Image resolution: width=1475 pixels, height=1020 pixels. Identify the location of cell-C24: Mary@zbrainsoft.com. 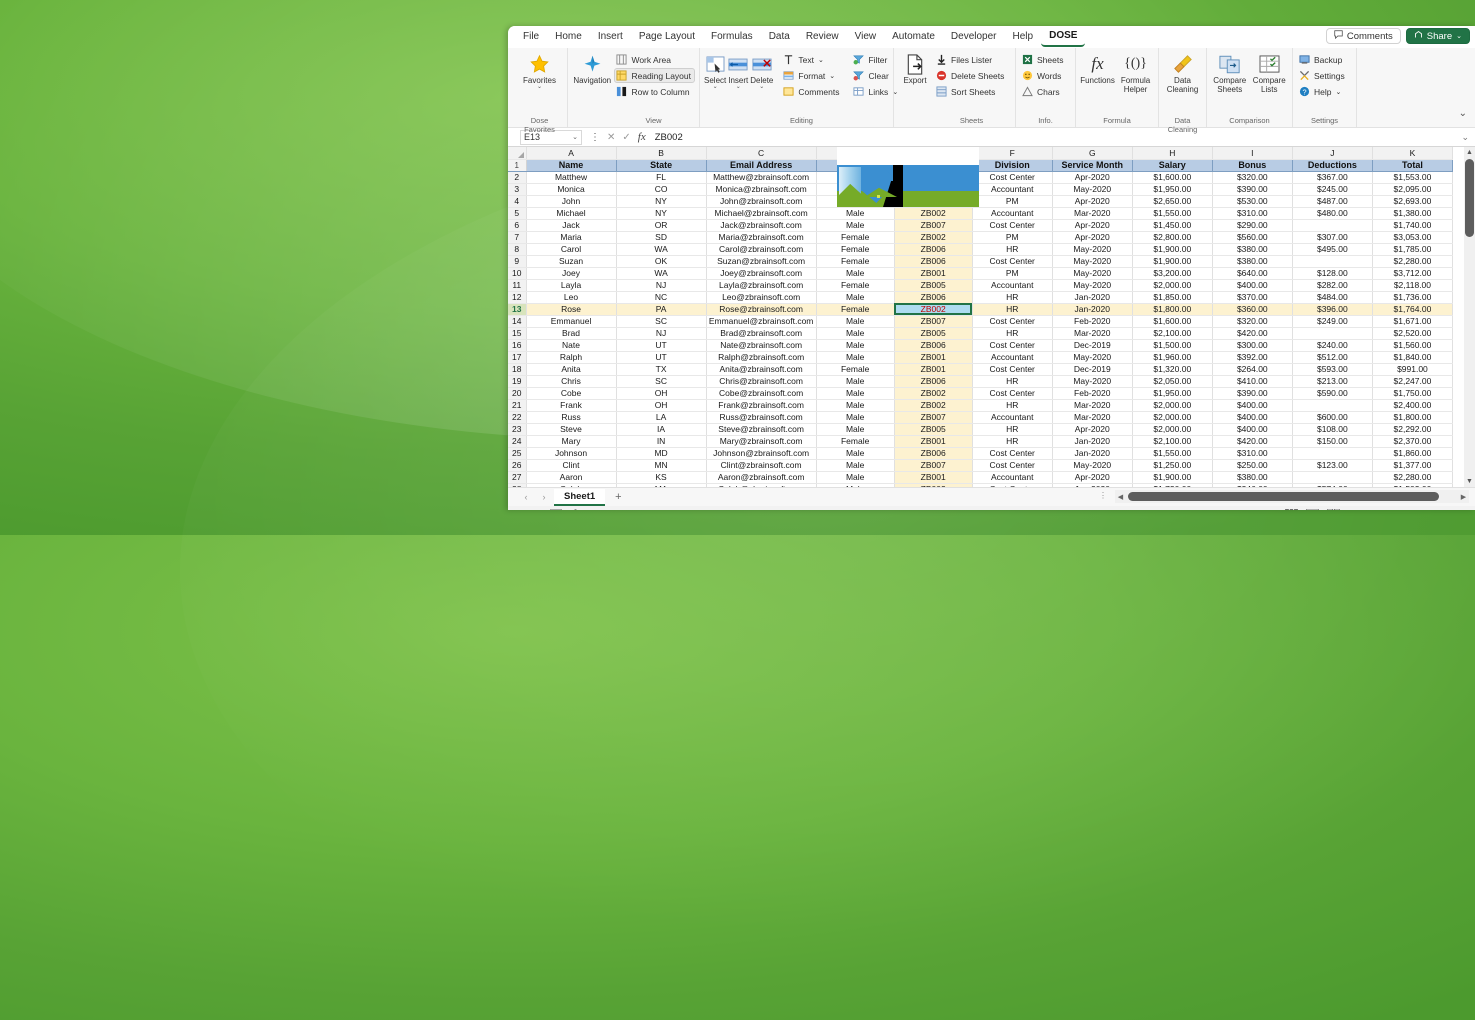
(761, 441).